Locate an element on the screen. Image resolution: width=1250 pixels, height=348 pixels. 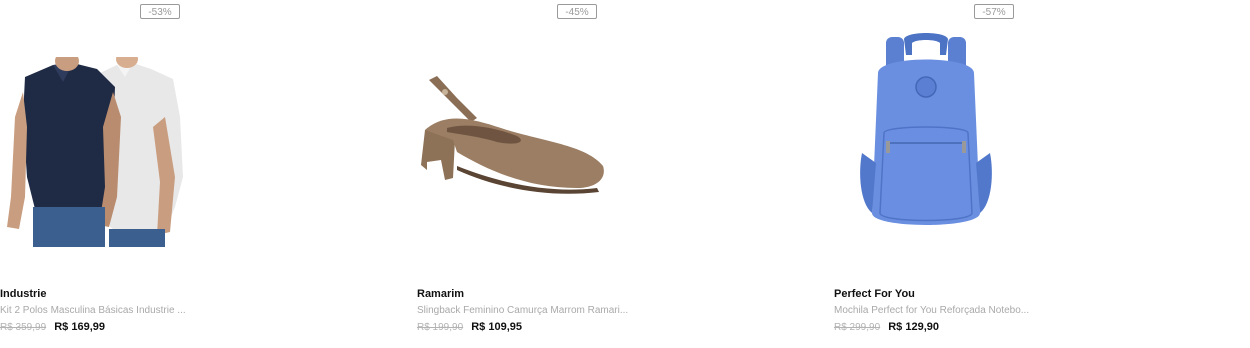
discount-badge: -53% is located at coordinates (160, 11).